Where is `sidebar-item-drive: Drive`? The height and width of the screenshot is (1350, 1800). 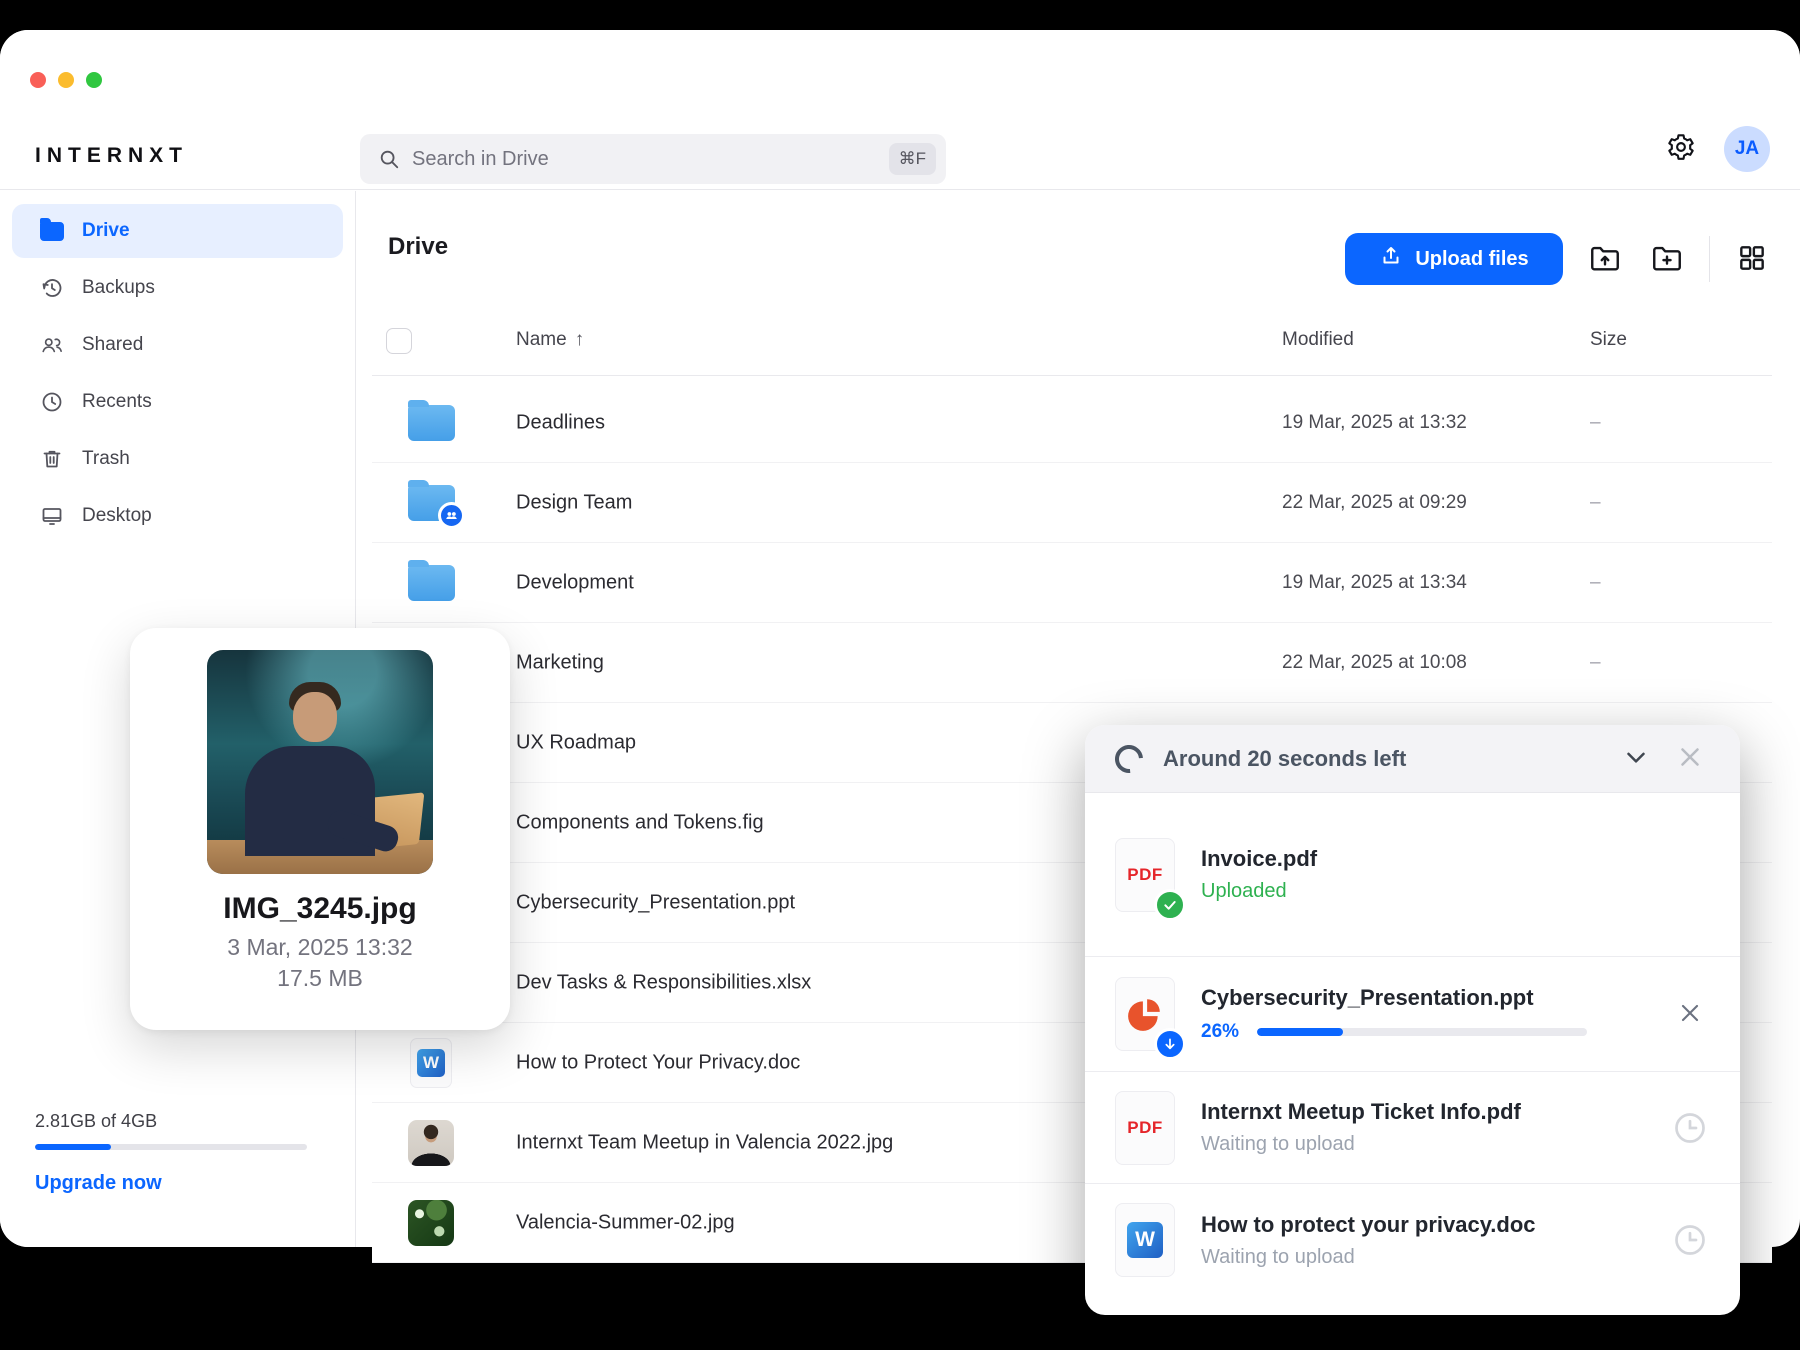
sidebar-item-drive: Drive is located at coordinates (177, 231).